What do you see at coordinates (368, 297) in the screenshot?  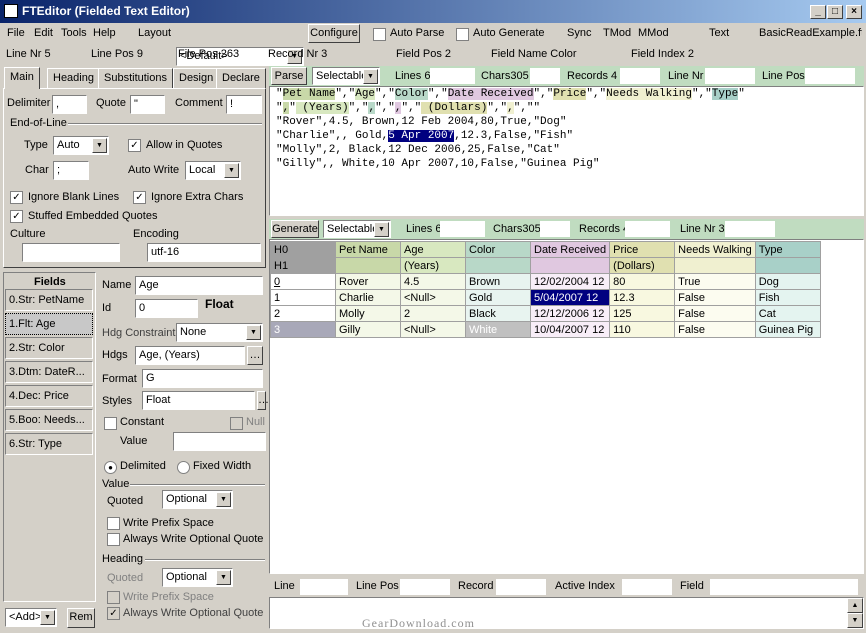 I see `table-cell: Charlie` at bounding box center [368, 297].